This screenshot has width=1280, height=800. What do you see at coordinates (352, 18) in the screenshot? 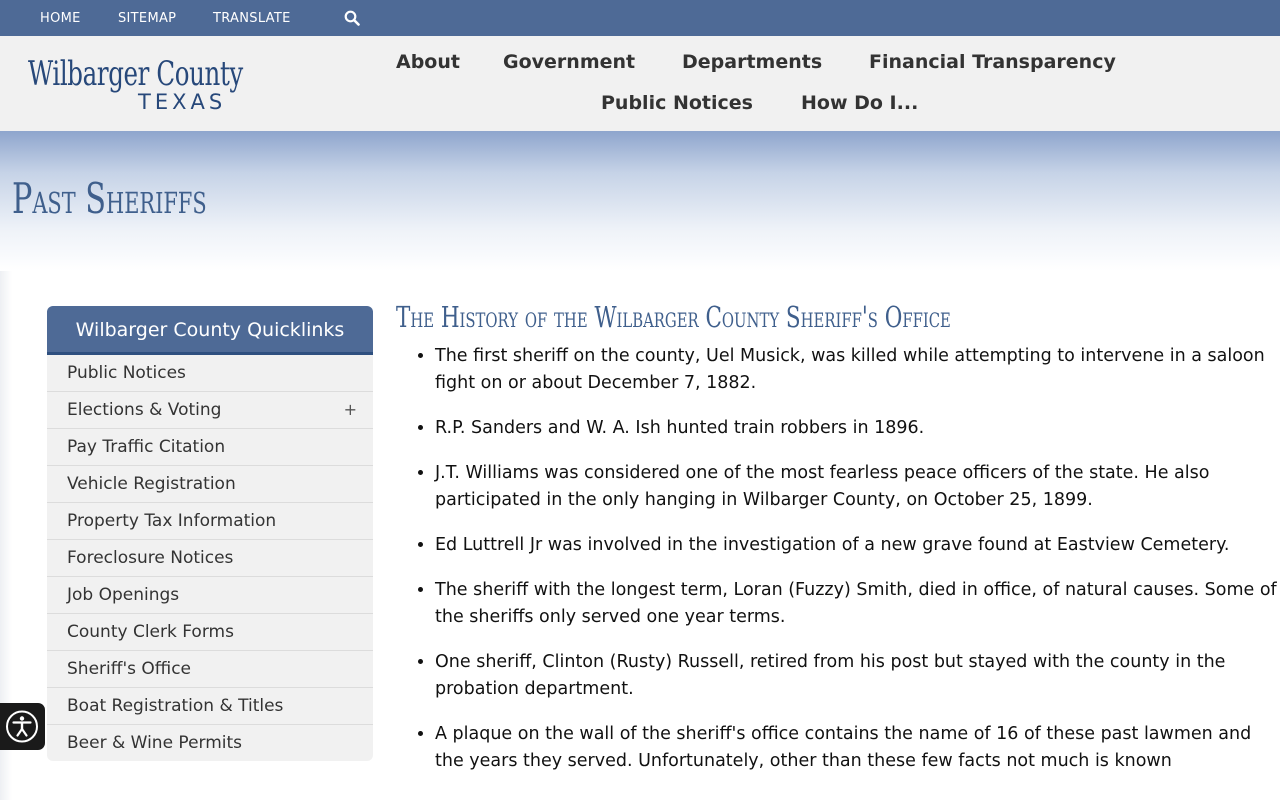
I see `search-icon` at bounding box center [352, 18].